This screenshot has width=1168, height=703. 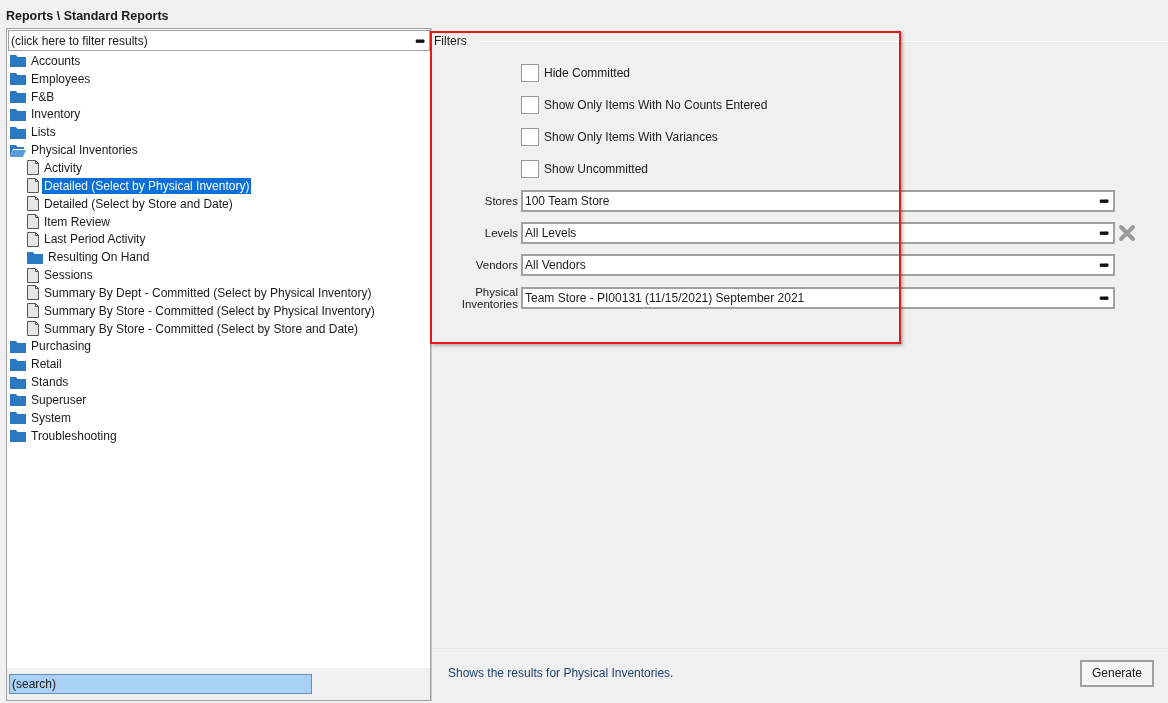 I want to click on tree-item-label: Employees, so click(x=61, y=78).